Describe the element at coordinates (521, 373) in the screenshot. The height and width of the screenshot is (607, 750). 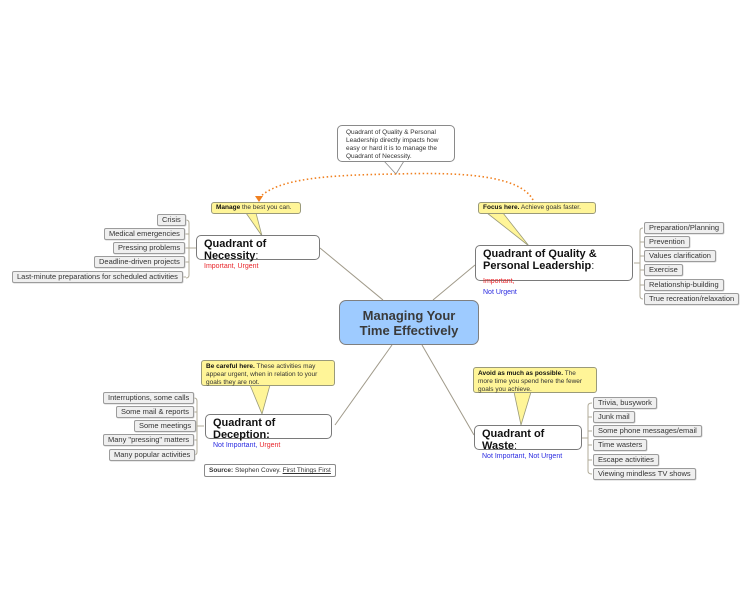
I see `callout-waste-bold: Avoid as much as possible.` at that location.